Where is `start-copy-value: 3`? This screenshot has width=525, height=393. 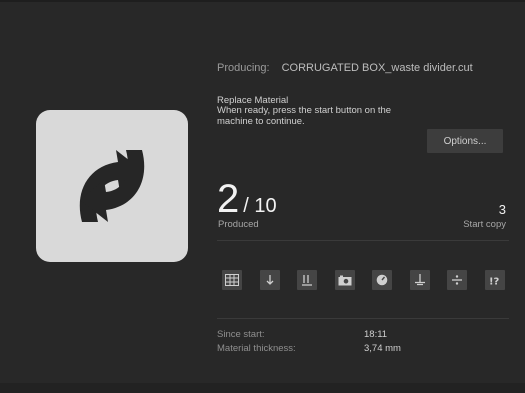
start-copy-value: 3 is located at coordinates (502, 209).